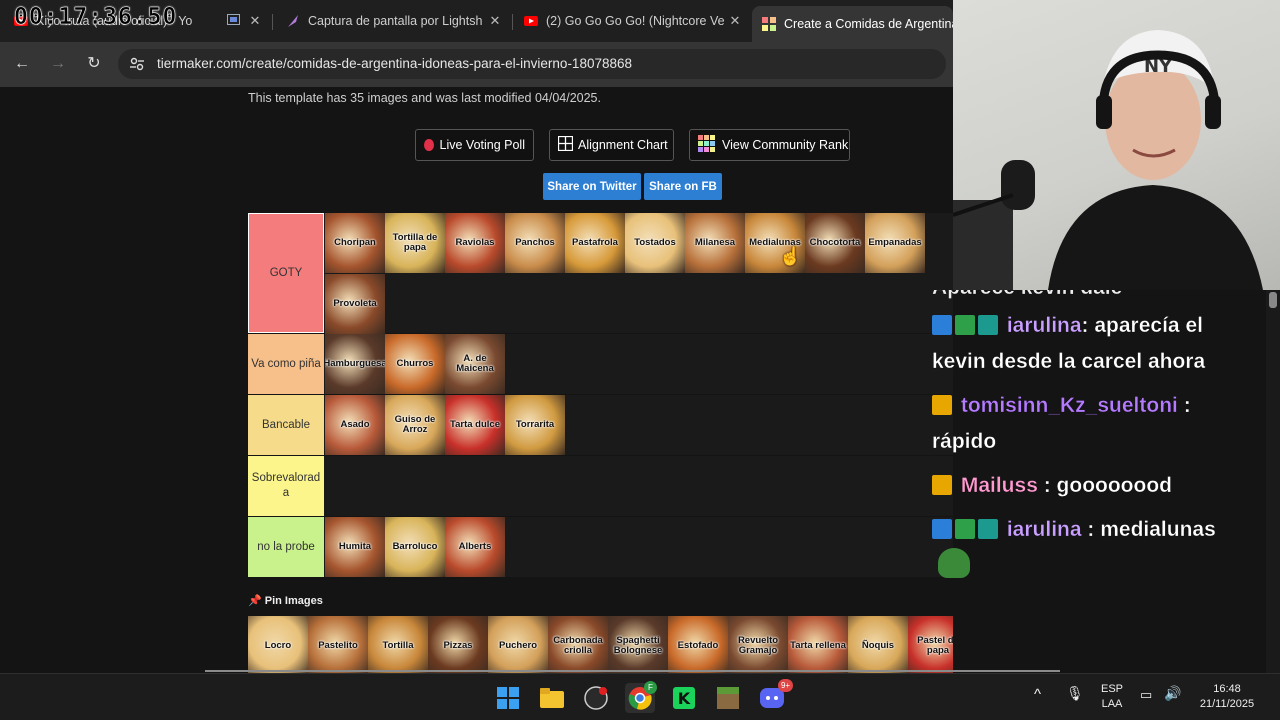  I want to click on tier-row: no la probe Humita Barroluco Alberts, so click(600, 547).